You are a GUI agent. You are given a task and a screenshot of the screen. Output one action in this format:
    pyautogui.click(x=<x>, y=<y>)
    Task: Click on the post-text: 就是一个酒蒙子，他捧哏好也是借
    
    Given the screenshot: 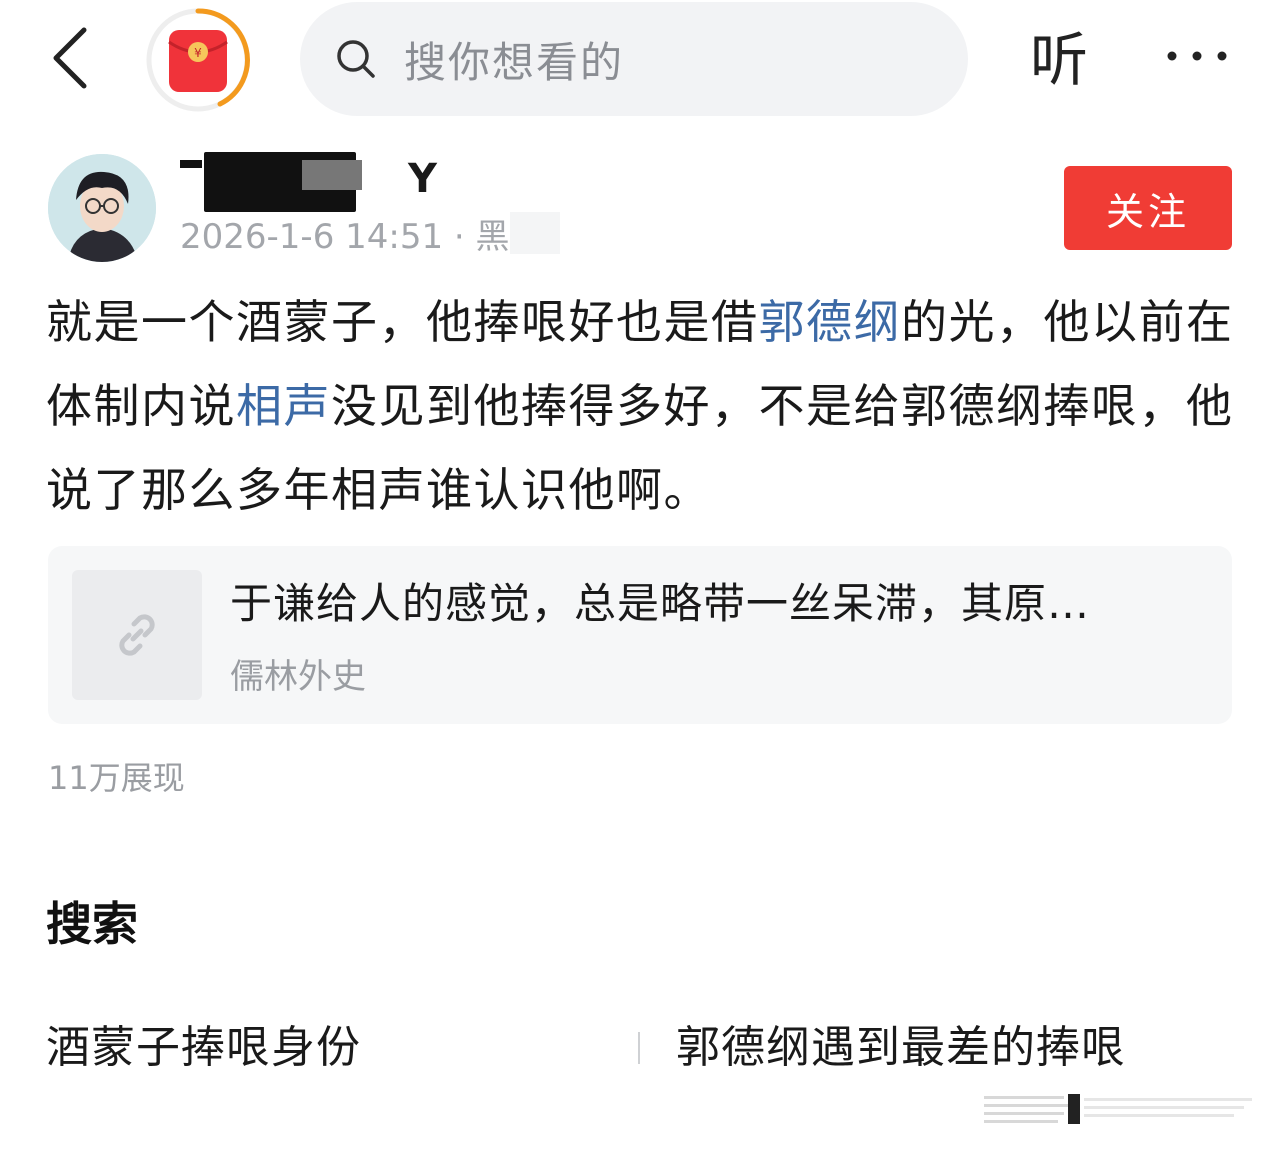 What is the action you would take?
    pyautogui.click(x=402, y=322)
    